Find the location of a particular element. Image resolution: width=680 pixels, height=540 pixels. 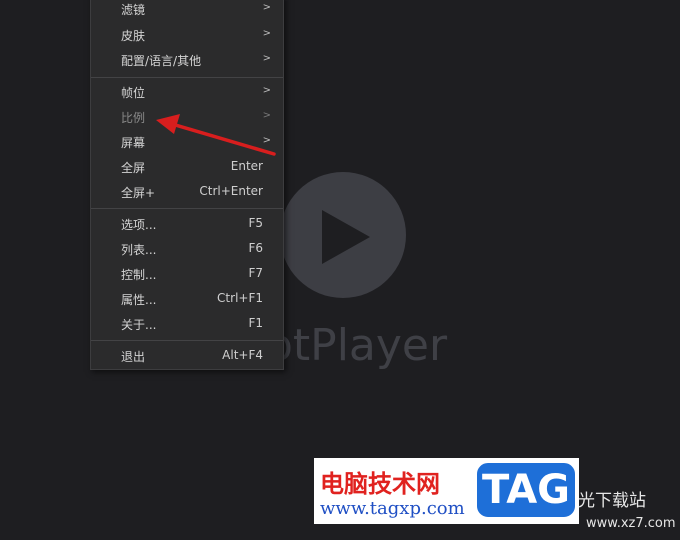

menu-item-exit: 退出 Alt+F4 is located at coordinates (187, 356).